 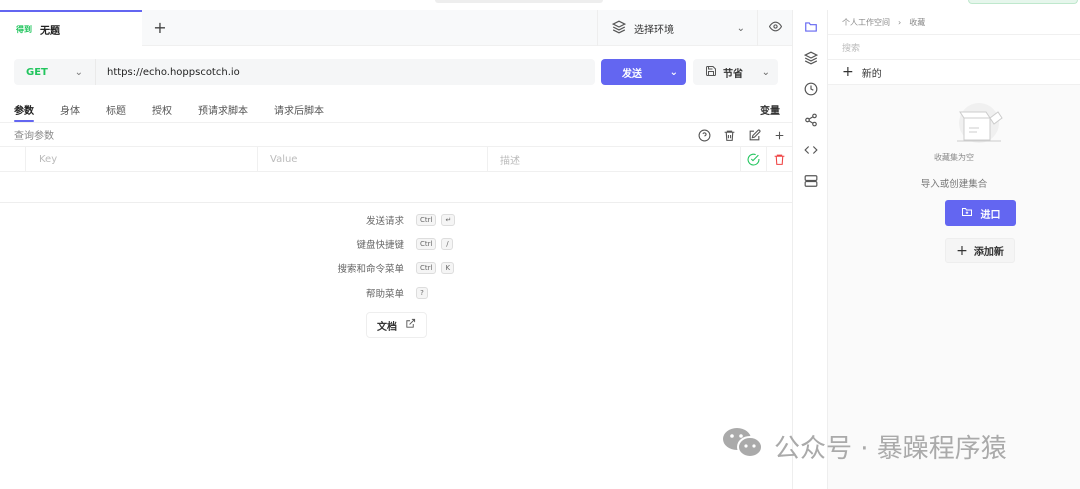 What do you see at coordinates (448, 220) in the screenshot?
I see `kbd-key: ↵` at bounding box center [448, 220].